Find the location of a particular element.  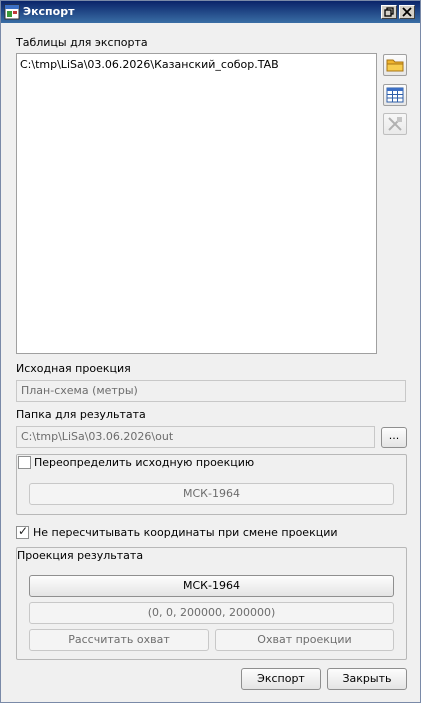

tables-label: Таблицы для экспорта is located at coordinates (82, 42).